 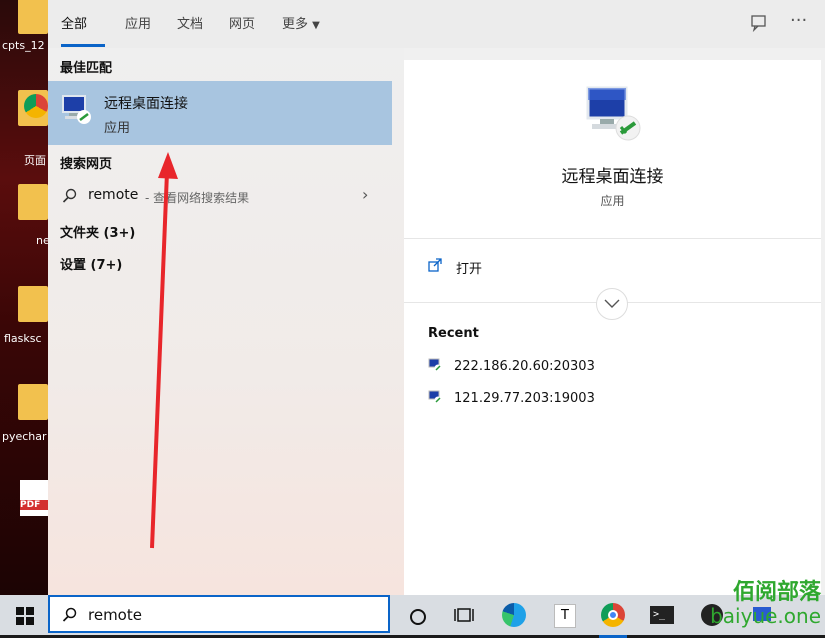 I want to click on open-label: 打开, so click(x=469, y=269).